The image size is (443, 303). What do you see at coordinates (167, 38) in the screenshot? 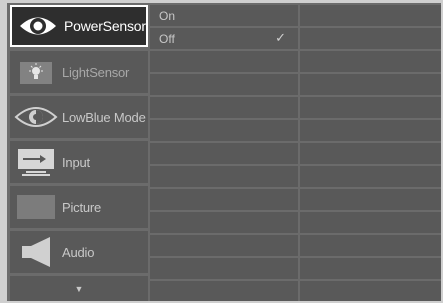
I see `submenu-option-label: Off` at bounding box center [167, 38].